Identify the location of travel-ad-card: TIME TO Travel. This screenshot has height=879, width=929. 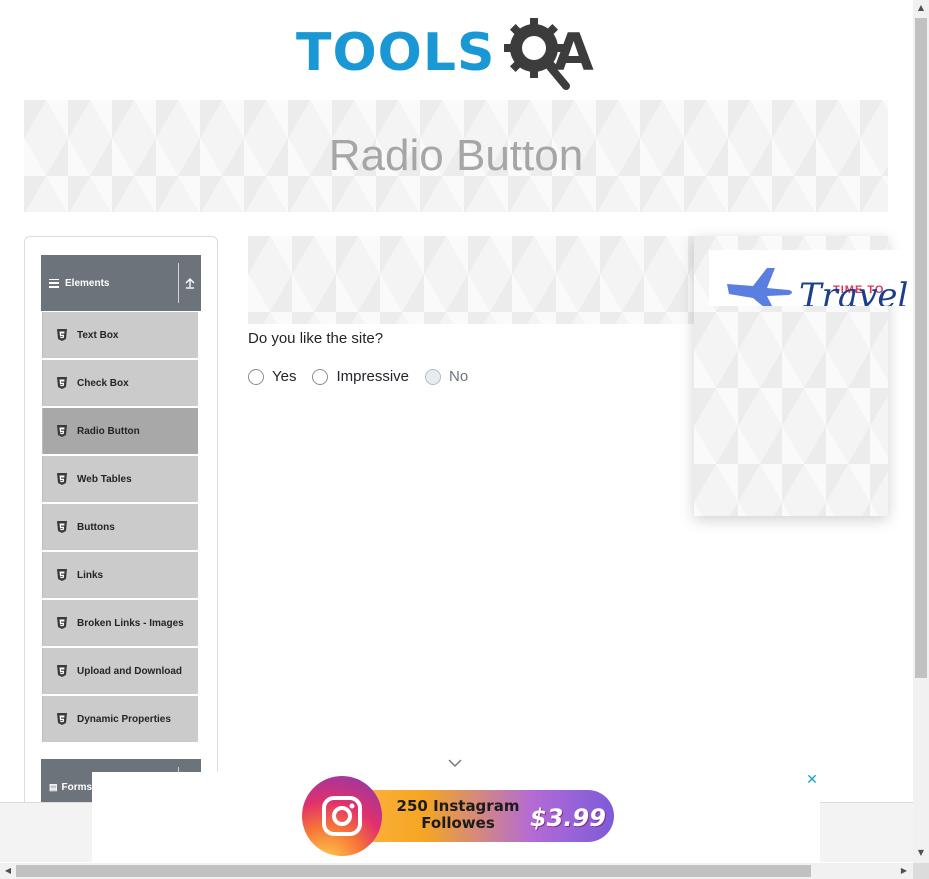
(811, 278).